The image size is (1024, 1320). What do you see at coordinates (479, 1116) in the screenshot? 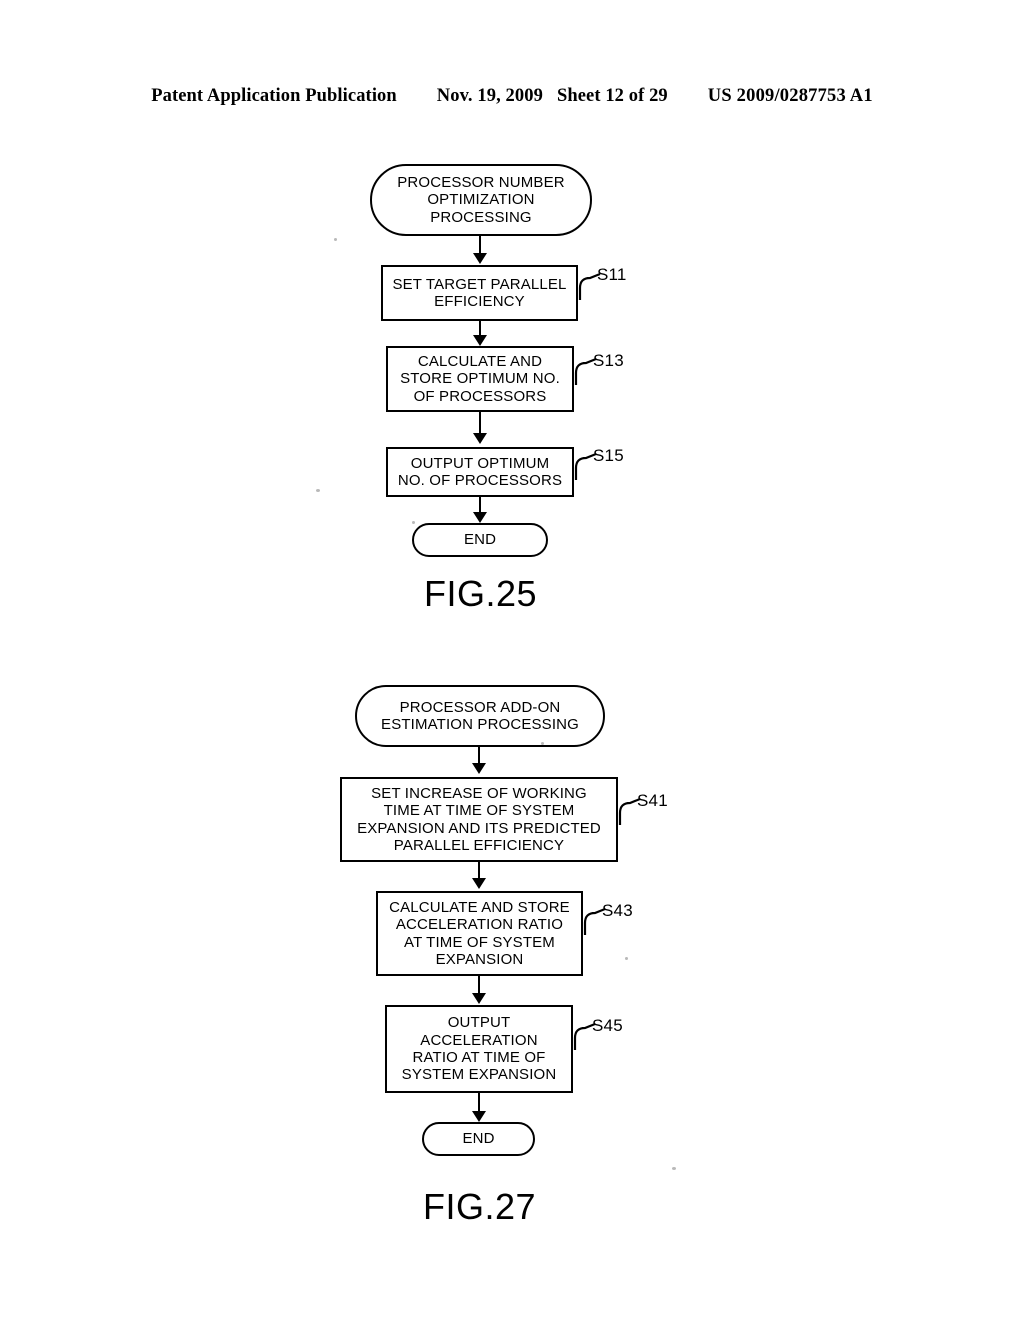
I see `arrowhead-s45-to-end` at bounding box center [479, 1116].